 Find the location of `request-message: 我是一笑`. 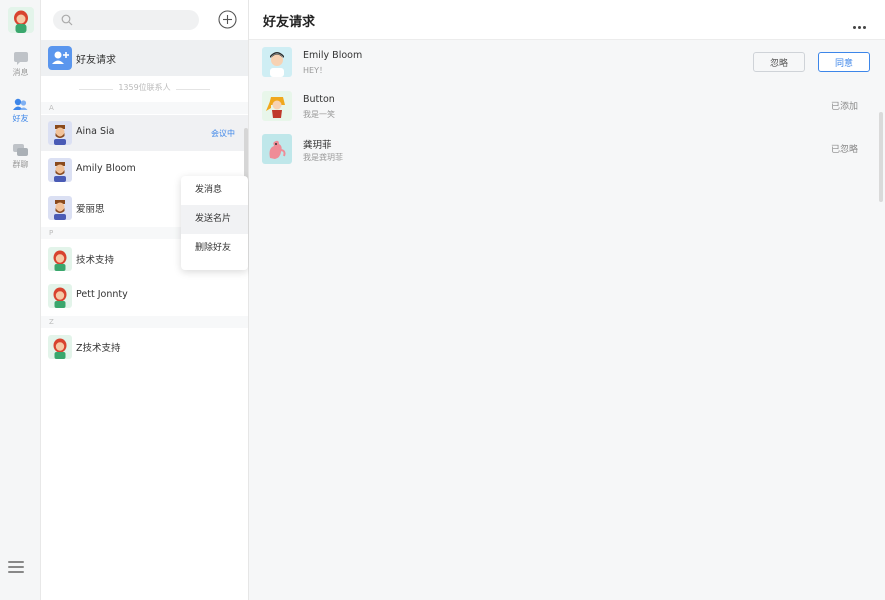

request-message: 我是一笑 is located at coordinates (319, 114).